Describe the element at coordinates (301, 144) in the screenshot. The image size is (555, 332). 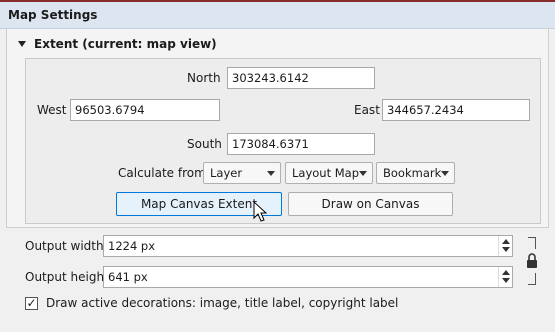
I see `south-input: 173084.6371` at that location.